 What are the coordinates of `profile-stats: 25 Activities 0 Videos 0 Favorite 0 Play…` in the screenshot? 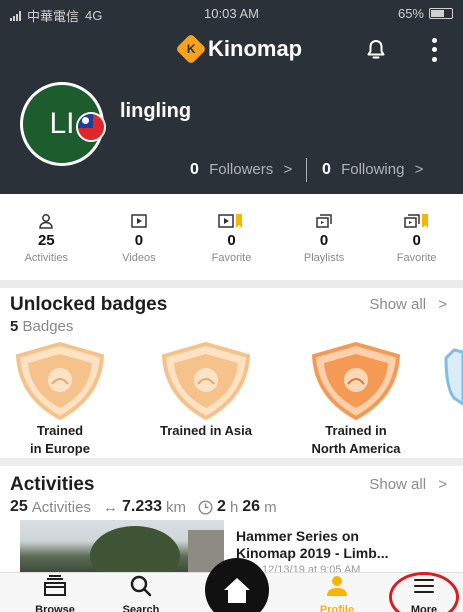 It's located at (231, 243).